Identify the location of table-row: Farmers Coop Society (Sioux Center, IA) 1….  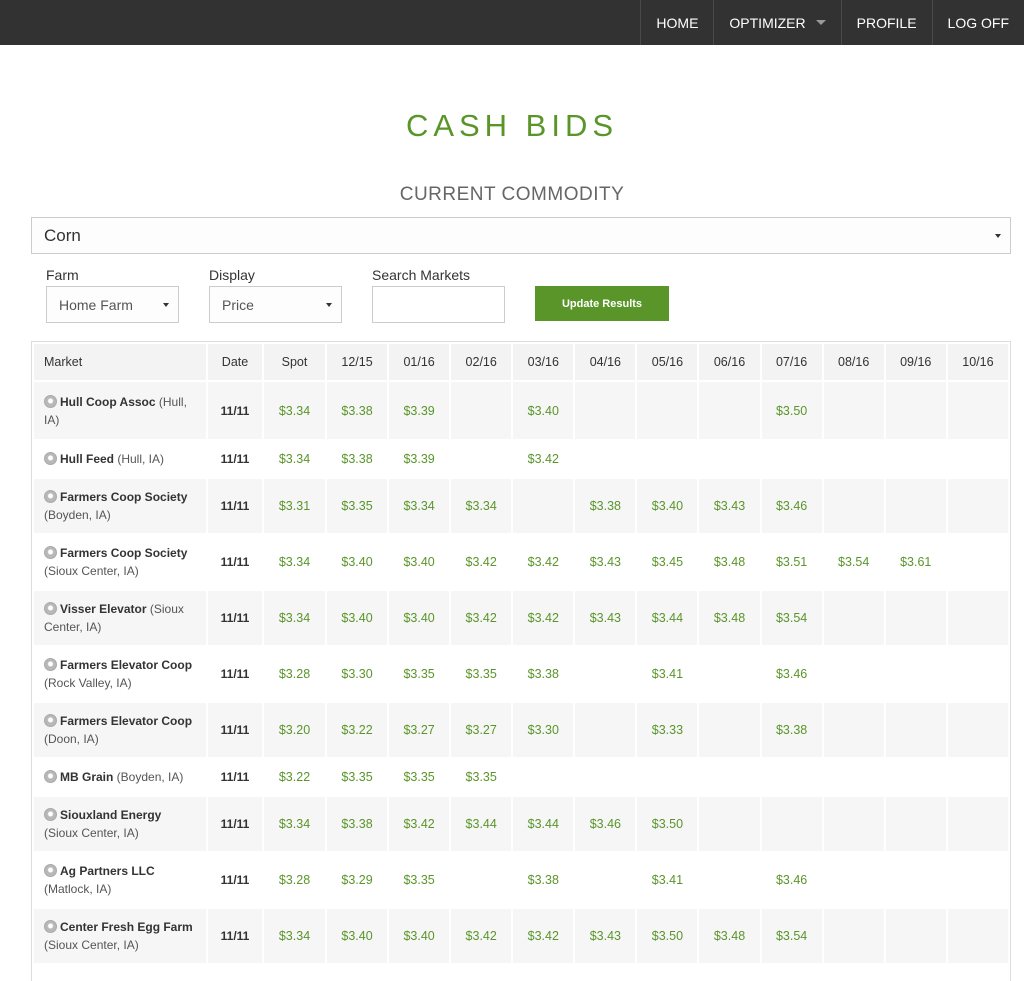
(521, 562).